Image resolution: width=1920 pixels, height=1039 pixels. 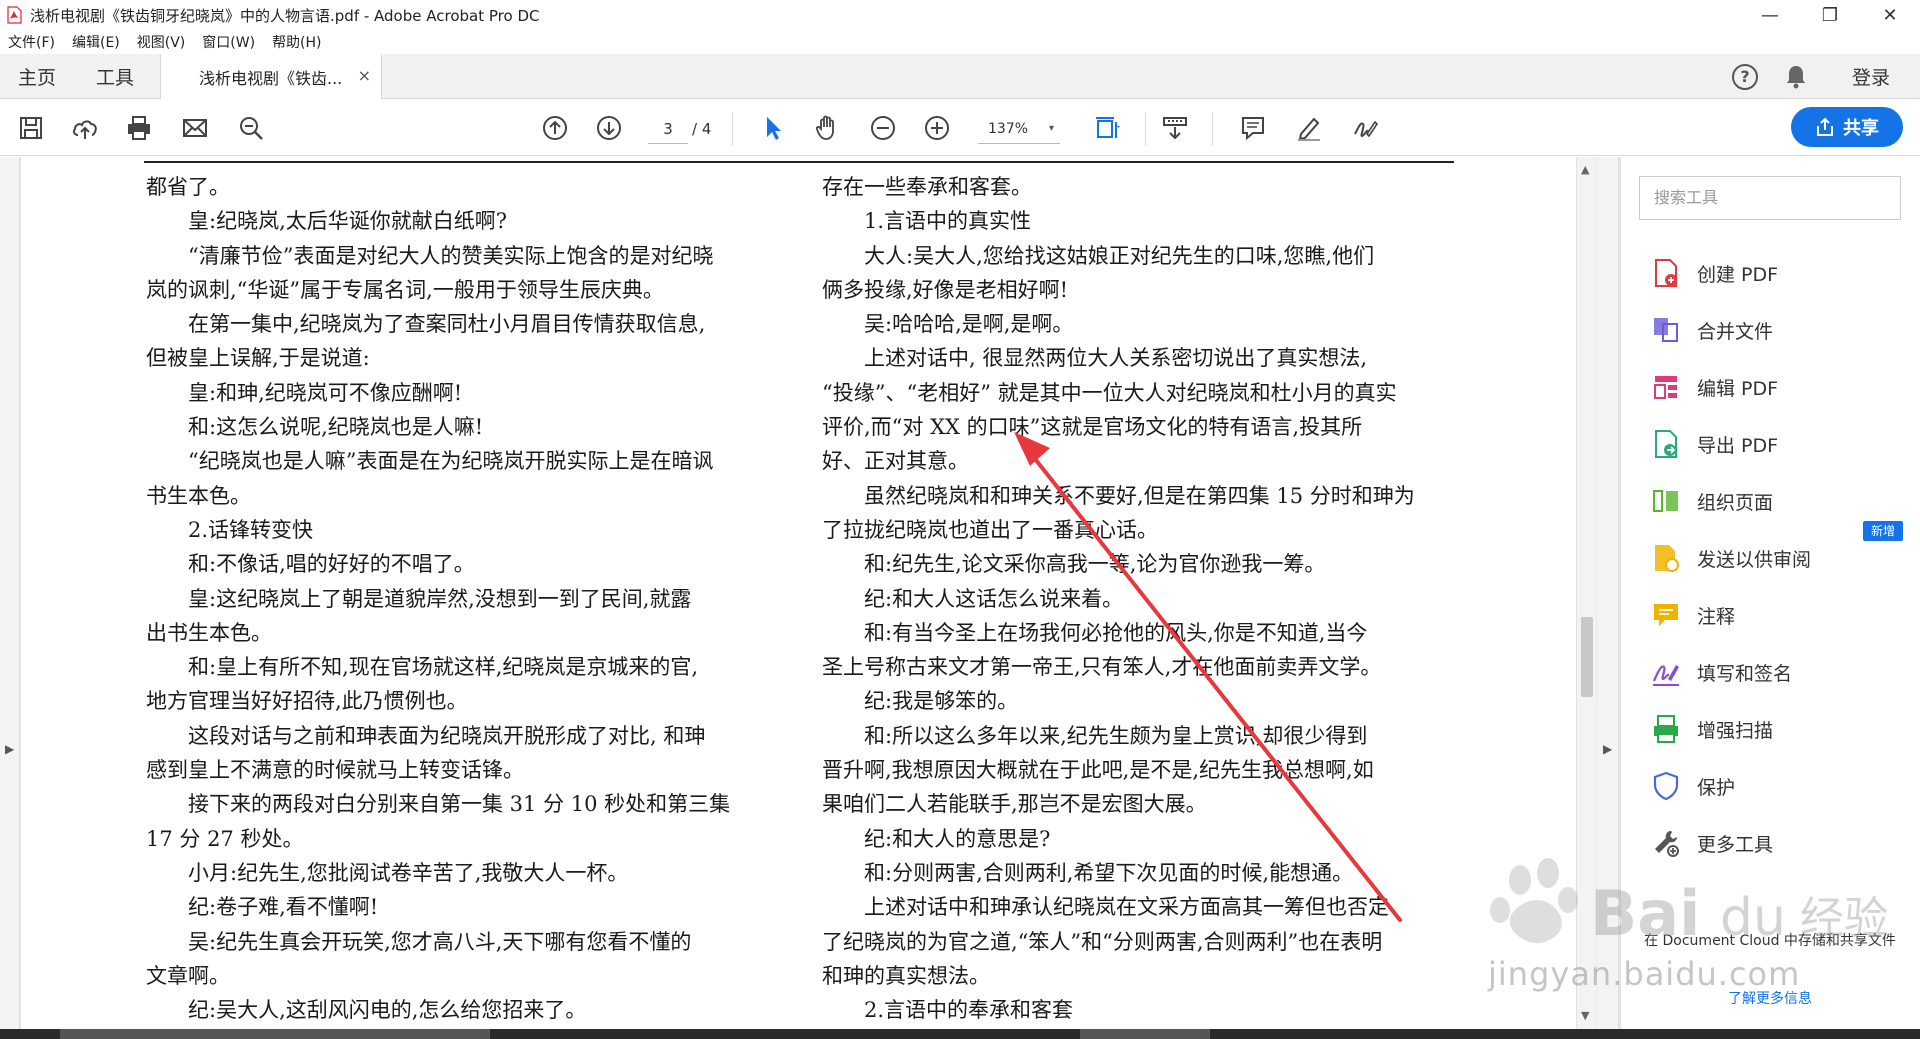 I want to click on text-line: 大人:吴大人,您给找这姑娘正对纪先生的口味,您瞧,他们, so click(x=1119, y=255).